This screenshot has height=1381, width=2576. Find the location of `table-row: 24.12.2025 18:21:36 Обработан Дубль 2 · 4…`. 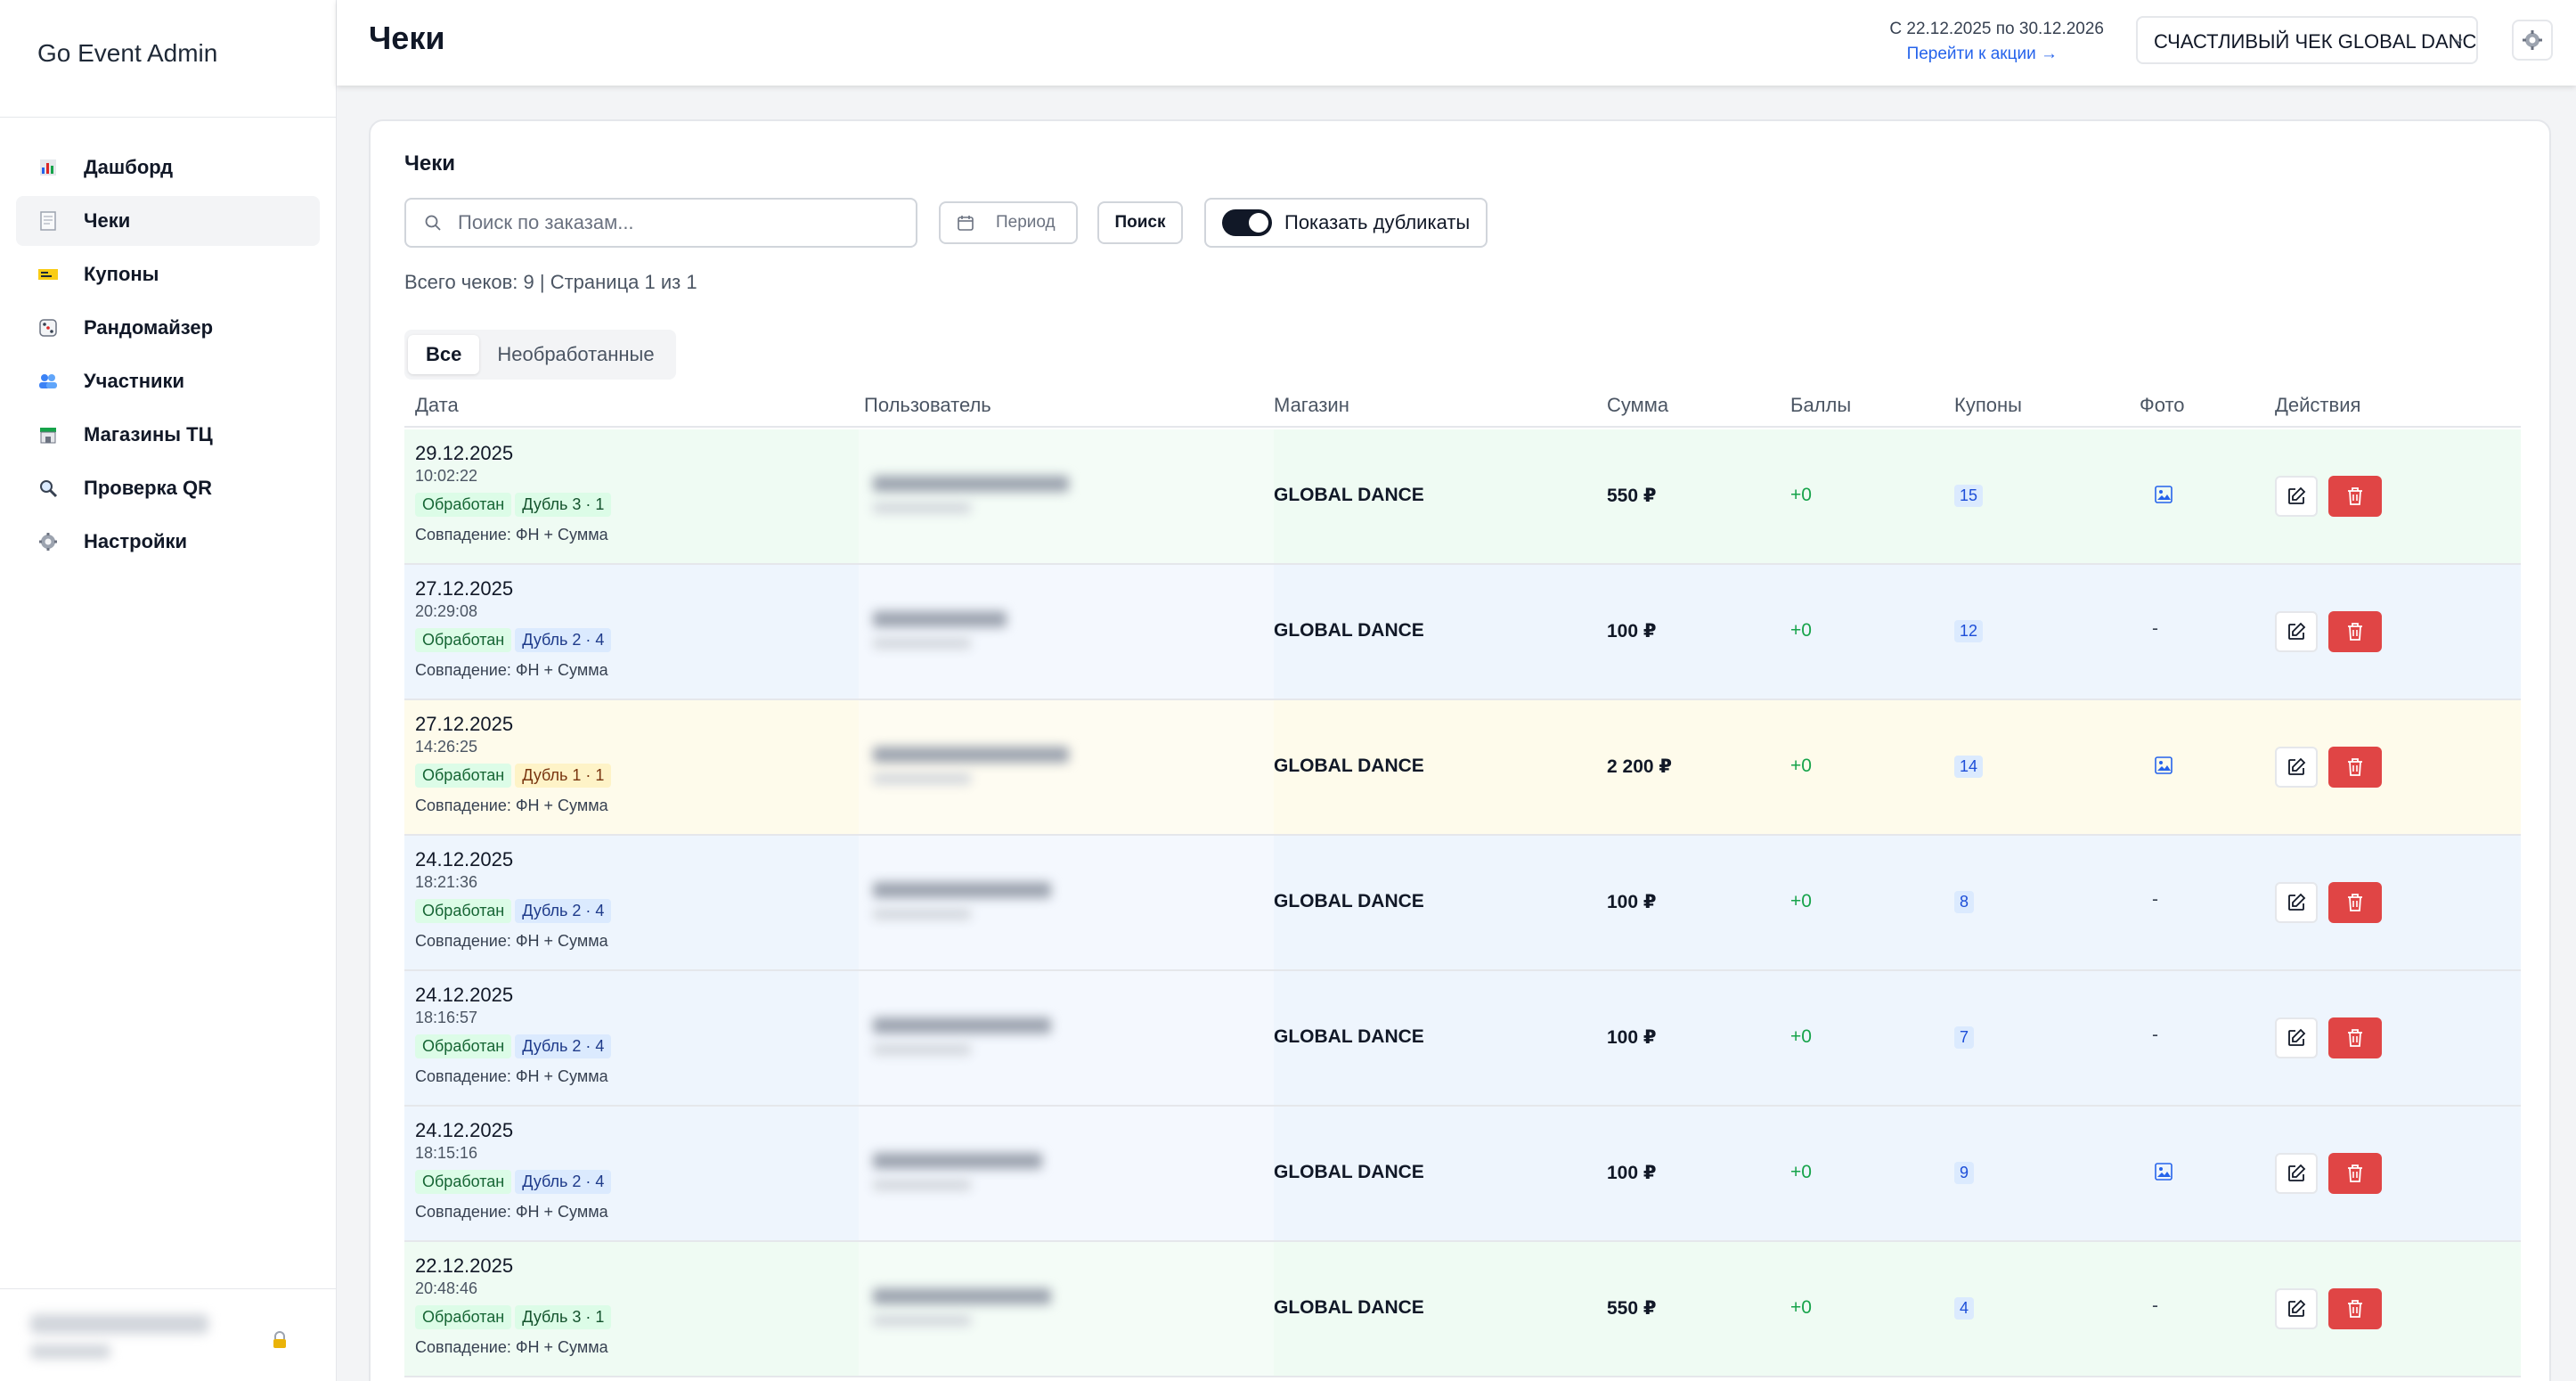

table-row: 24.12.2025 18:21:36 Обработан Дубль 2 · 4… is located at coordinates (1462, 903).